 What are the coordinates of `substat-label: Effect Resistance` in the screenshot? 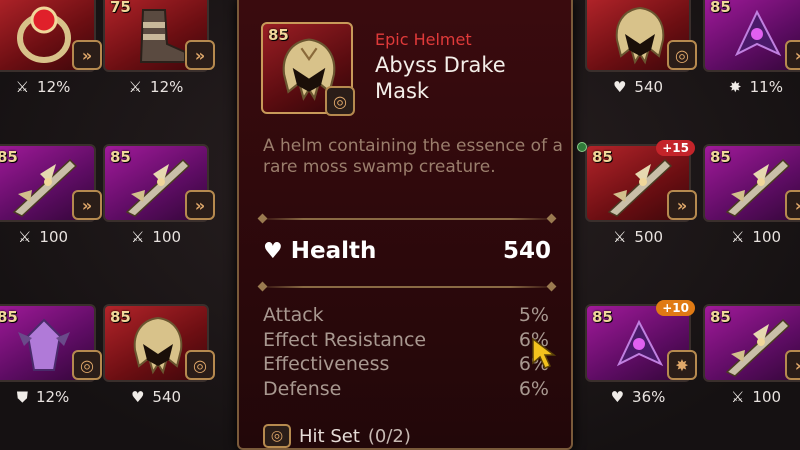 It's located at (345, 339).